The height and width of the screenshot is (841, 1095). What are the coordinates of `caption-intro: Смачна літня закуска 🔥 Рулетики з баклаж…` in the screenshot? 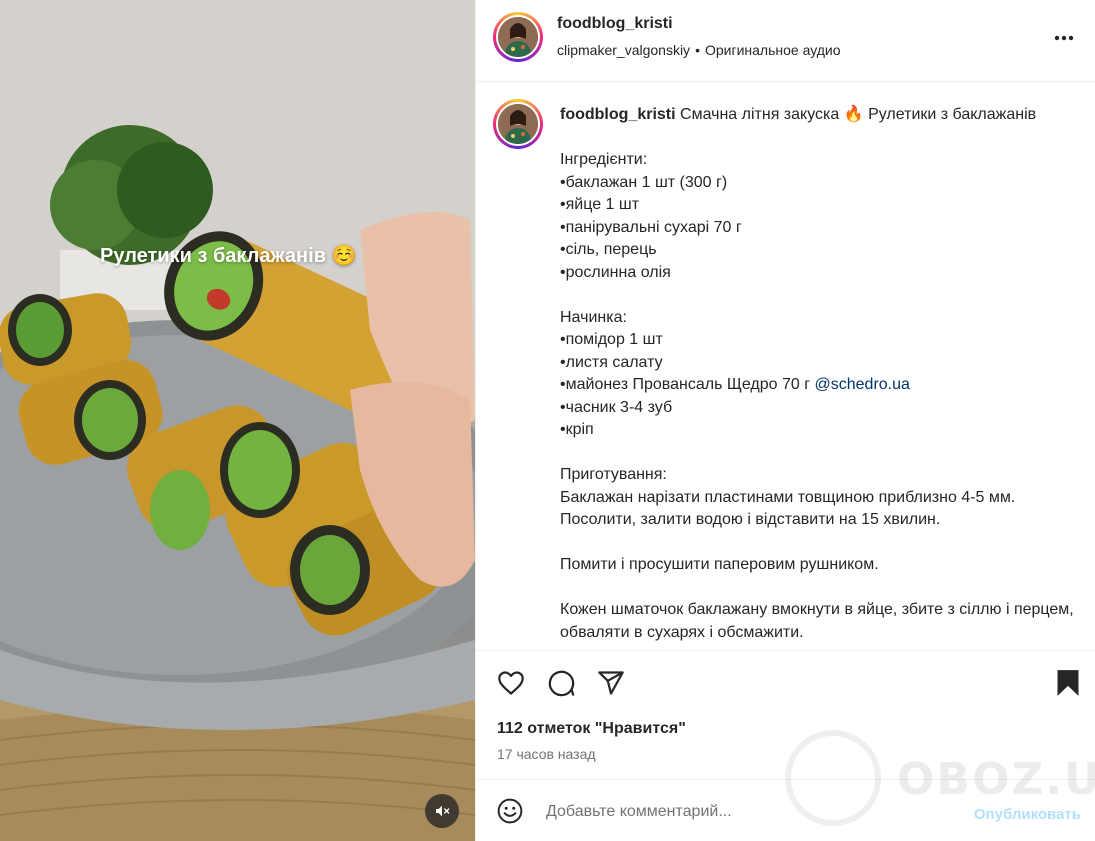 It's located at (858, 114).